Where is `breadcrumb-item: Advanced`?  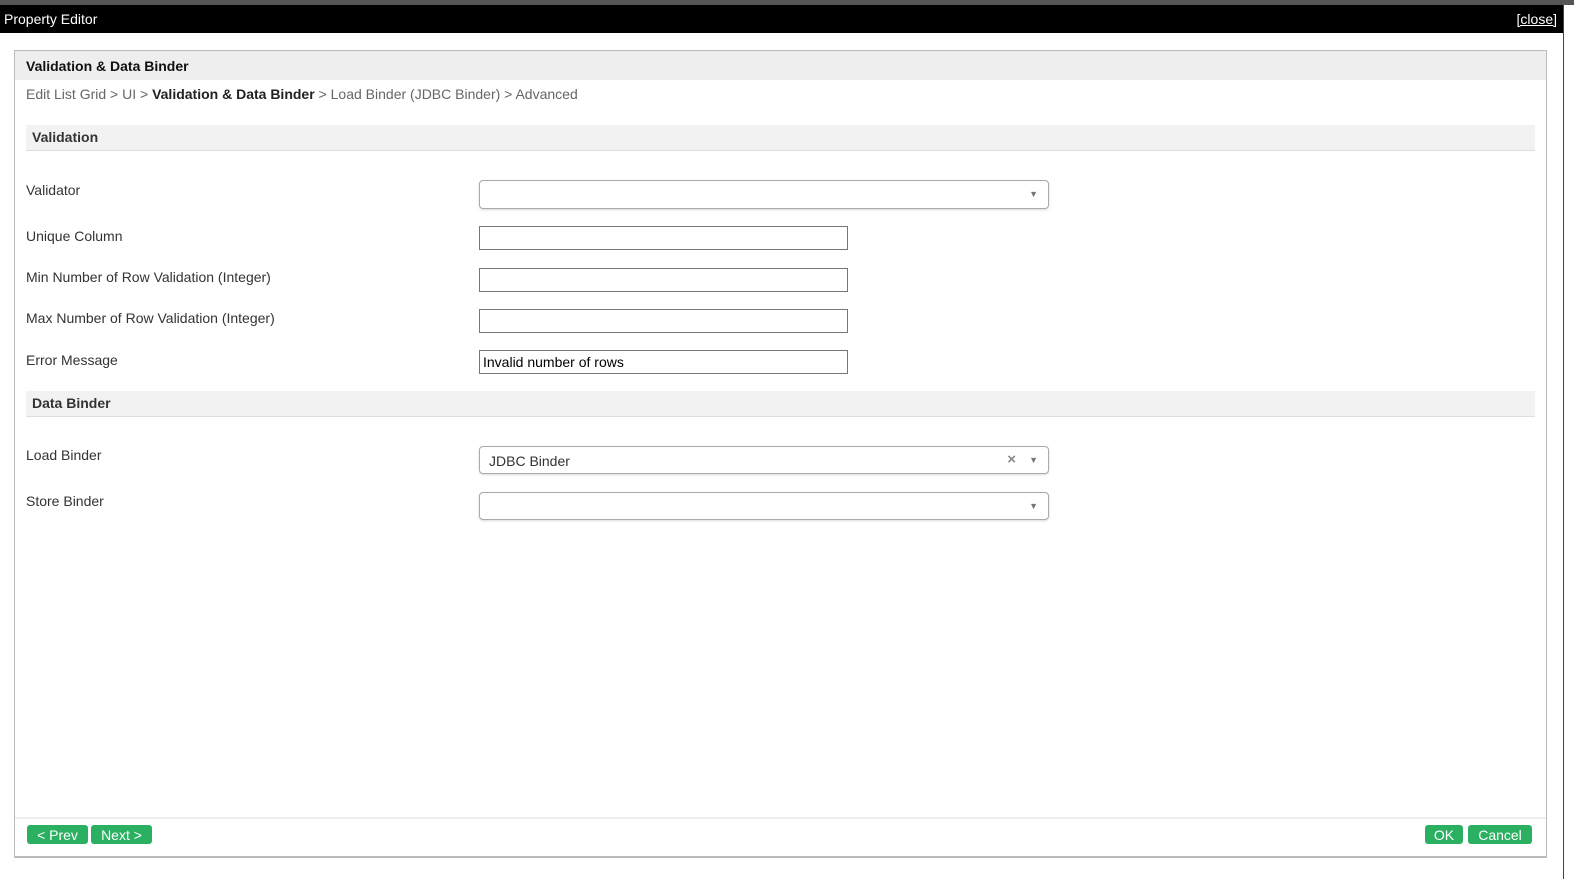 breadcrumb-item: Advanced is located at coordinates (546, 94).